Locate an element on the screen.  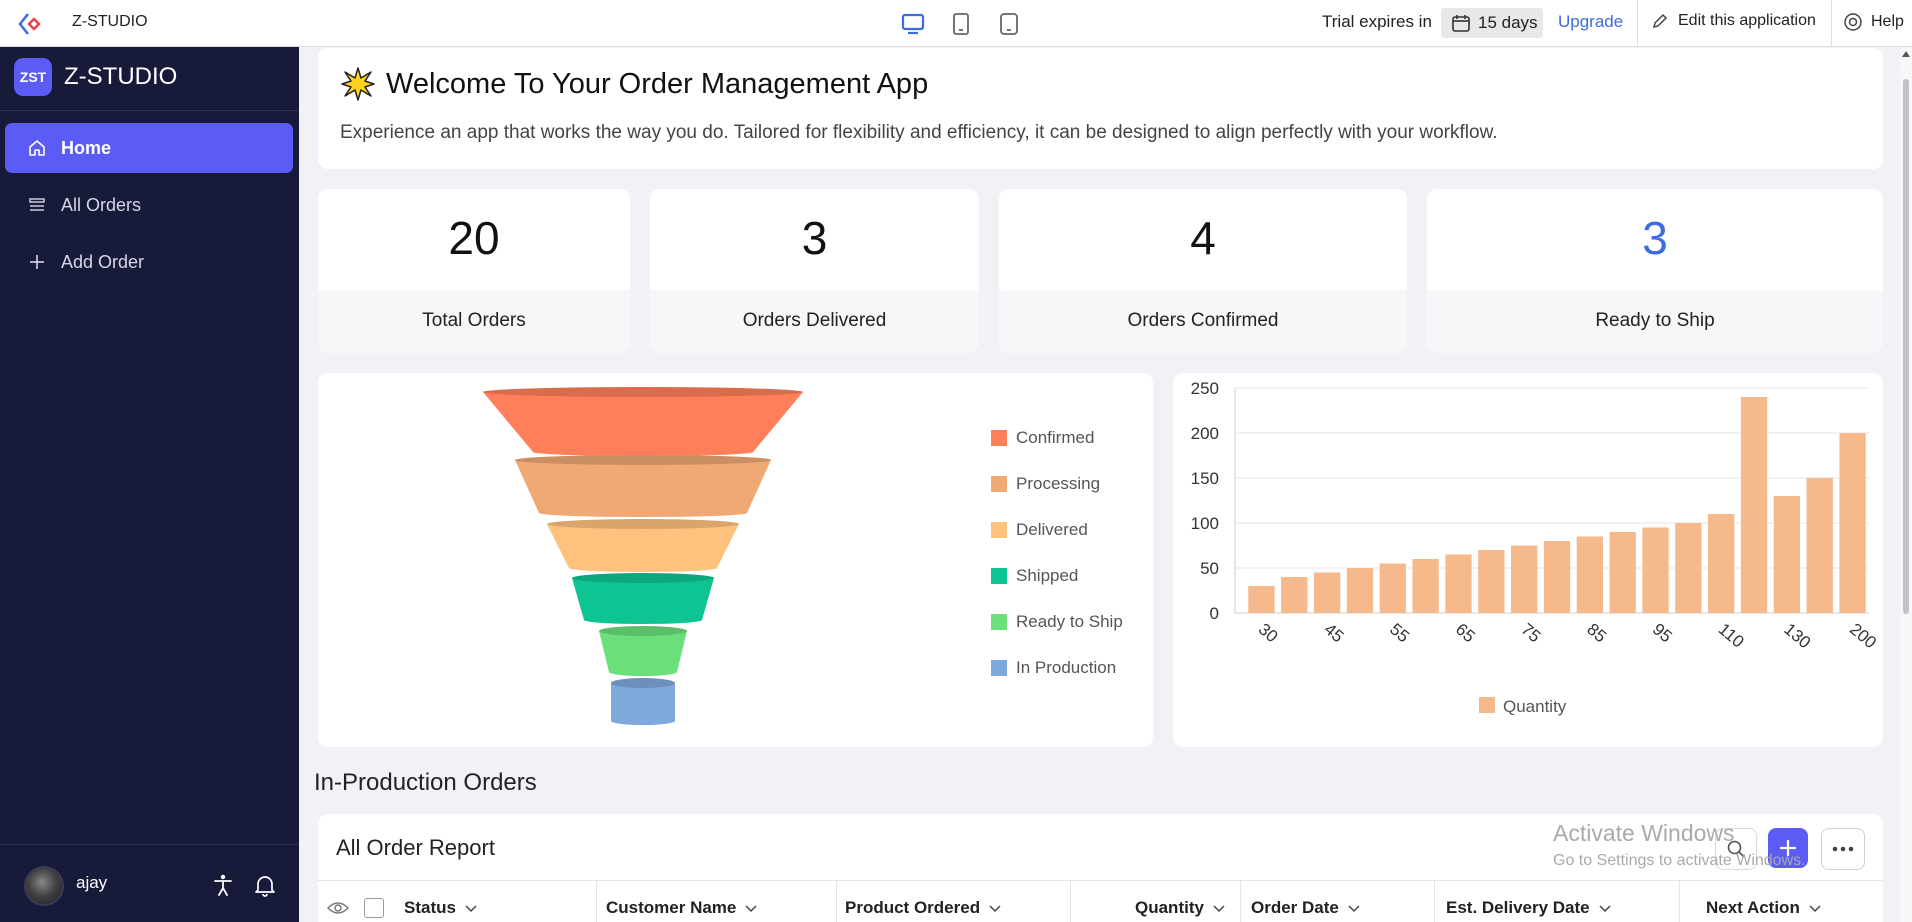
pencil-icon is located at coordinates (1660, 20).